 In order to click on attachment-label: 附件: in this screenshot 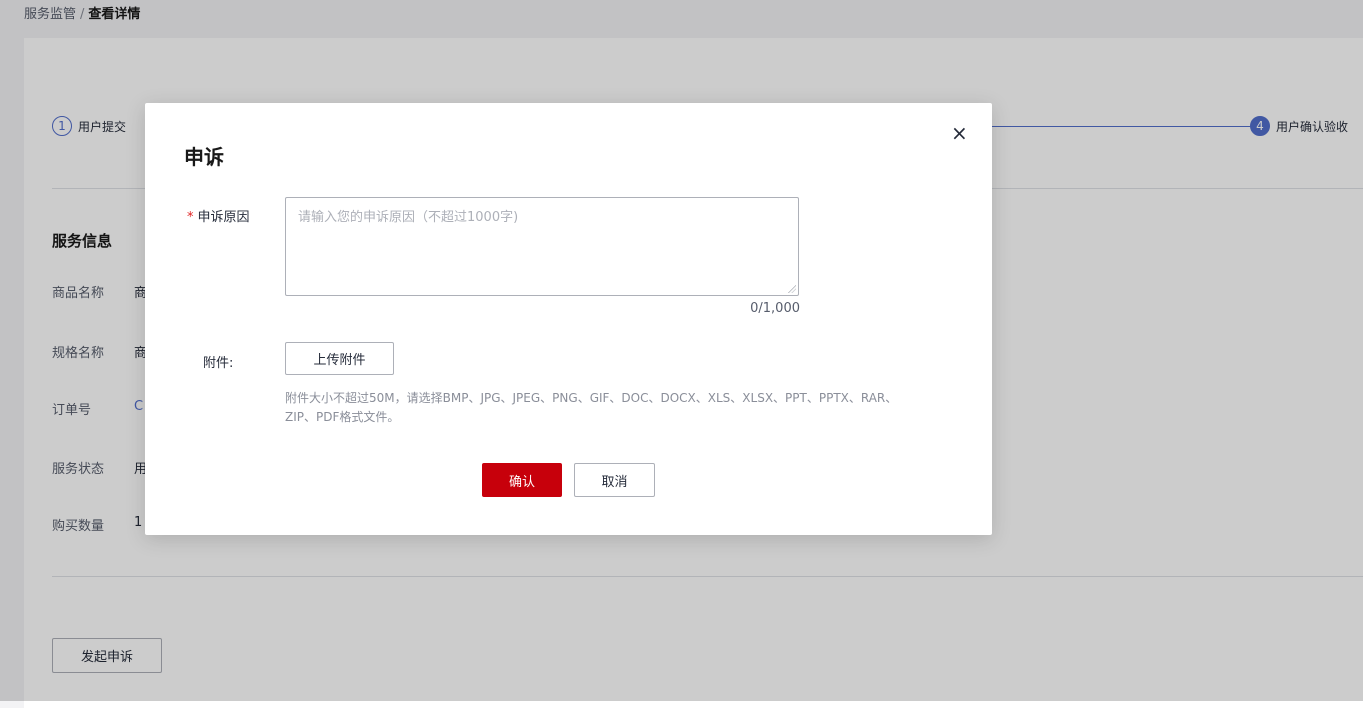, I will do `click(218, 363)`.